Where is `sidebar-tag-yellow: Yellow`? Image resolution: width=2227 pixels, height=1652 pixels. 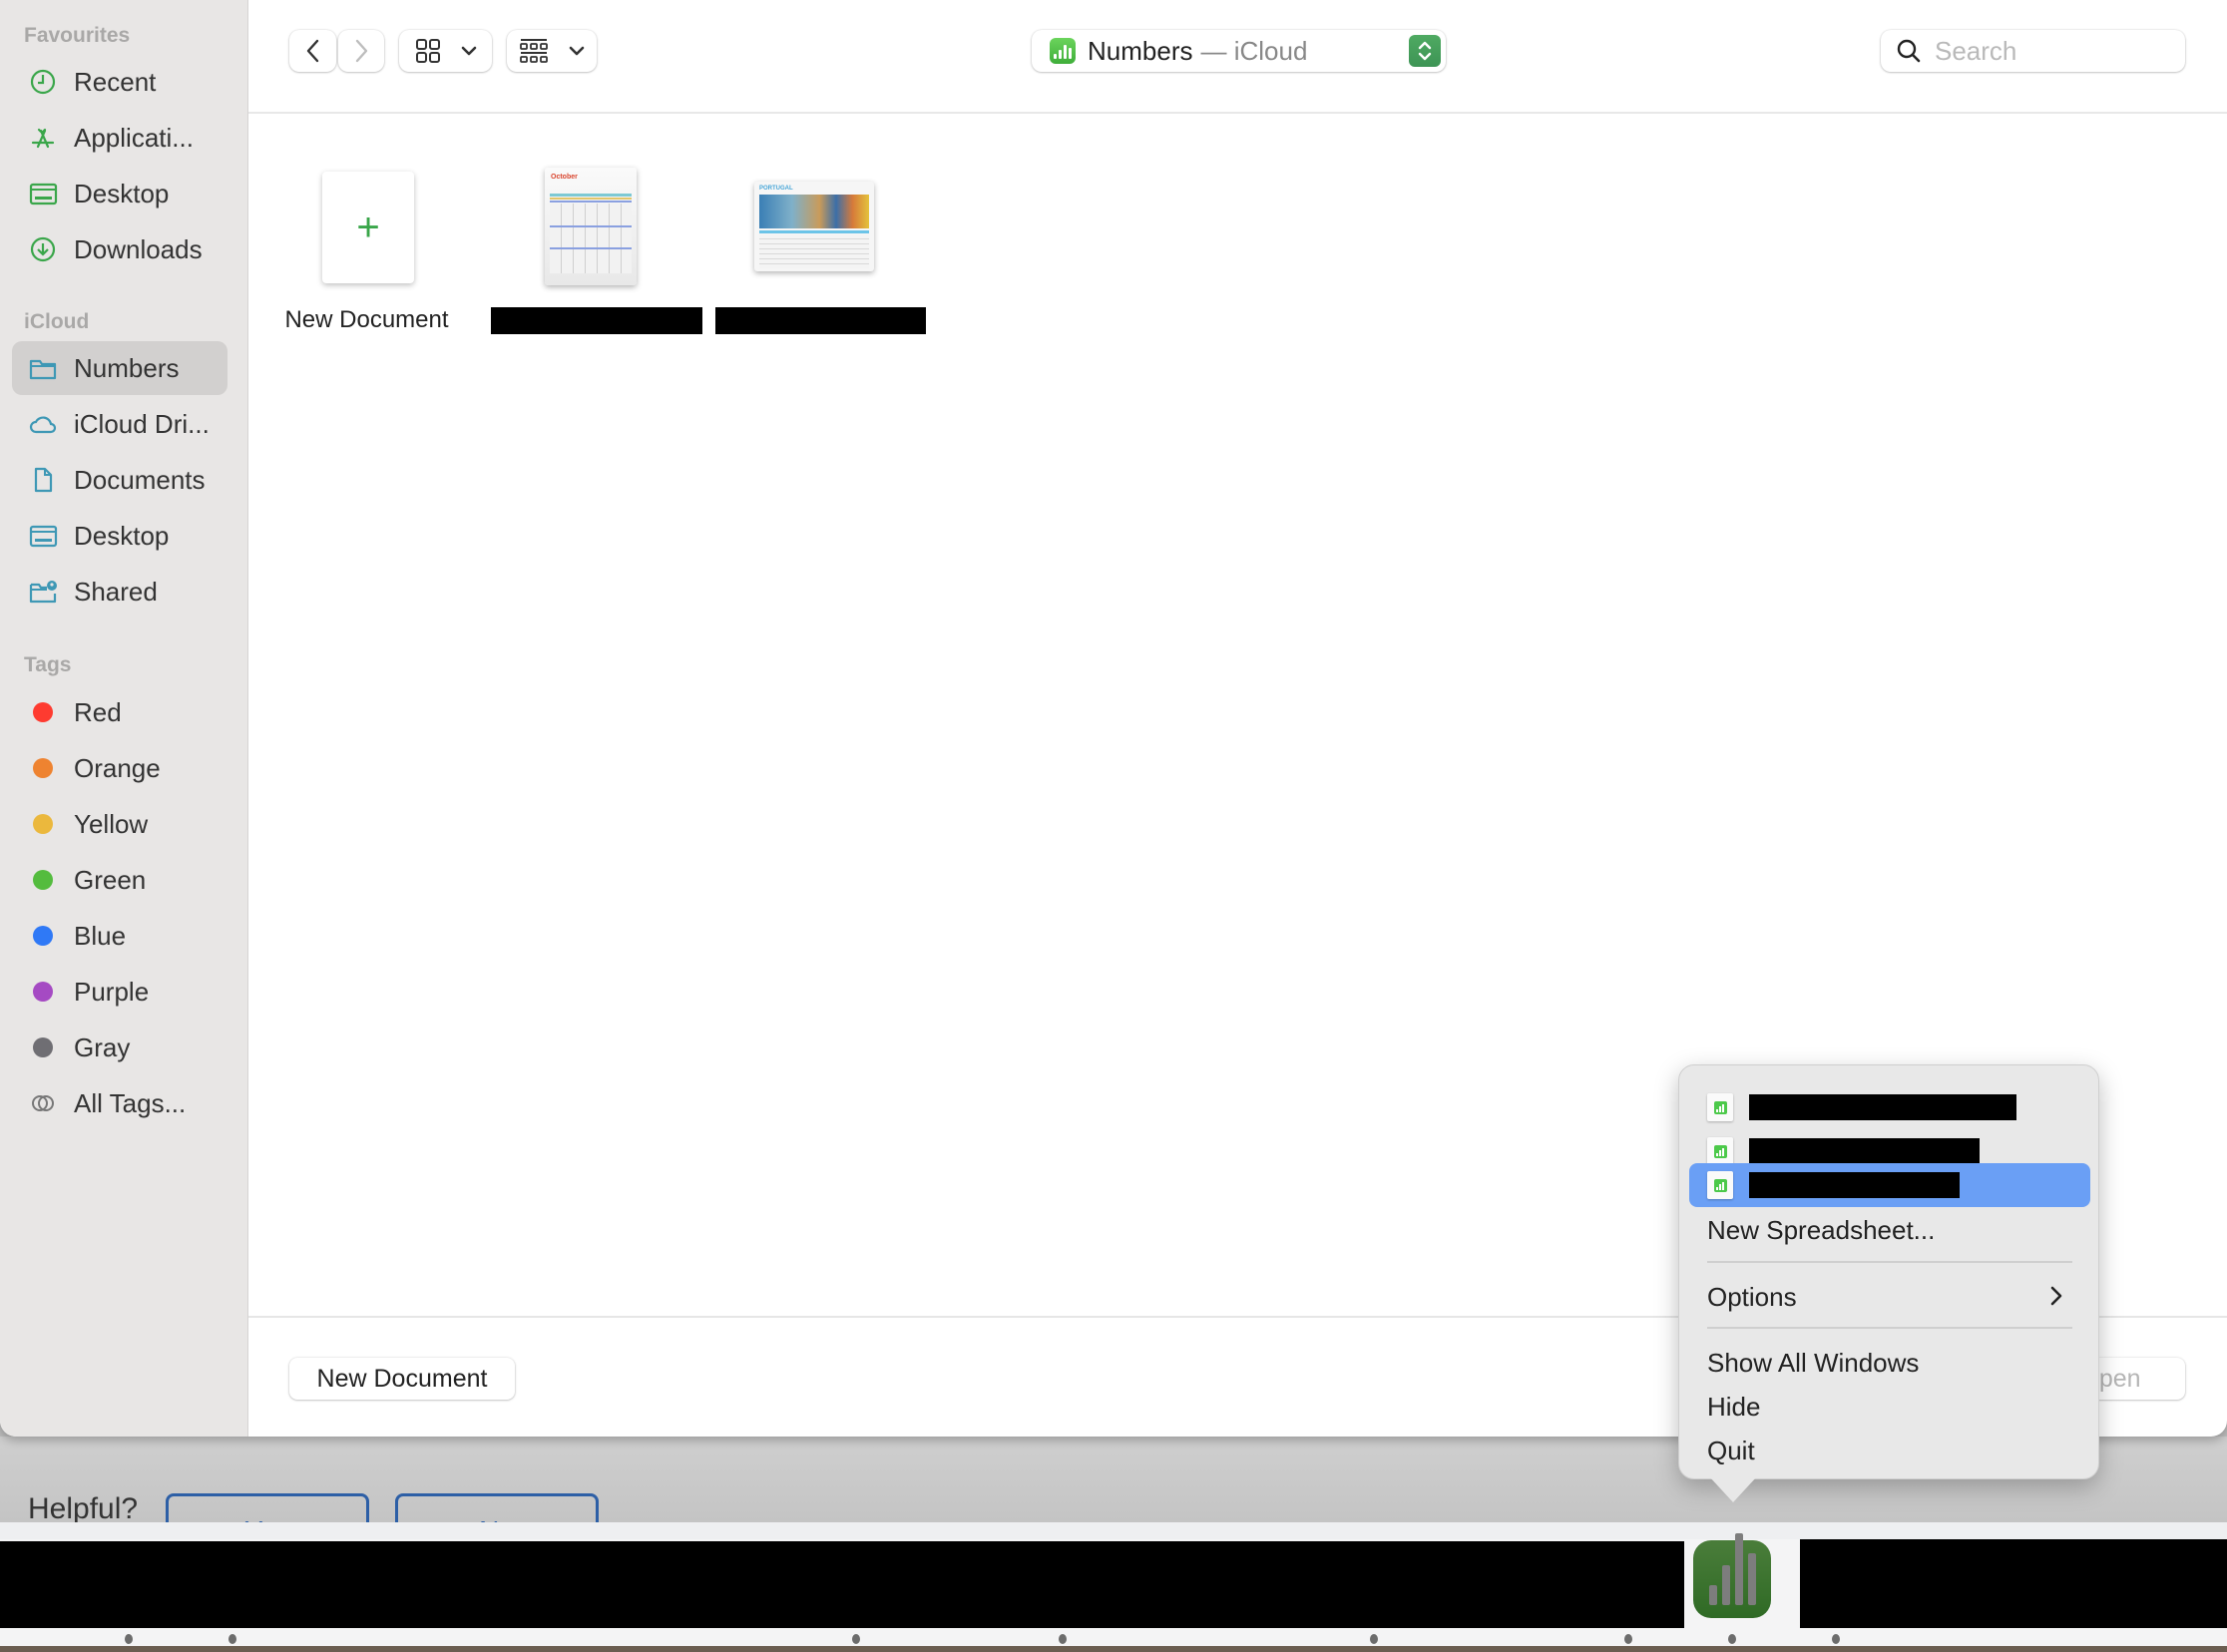
sidebar-tag-yellow: Yellow is located at coordinates (119, 824).